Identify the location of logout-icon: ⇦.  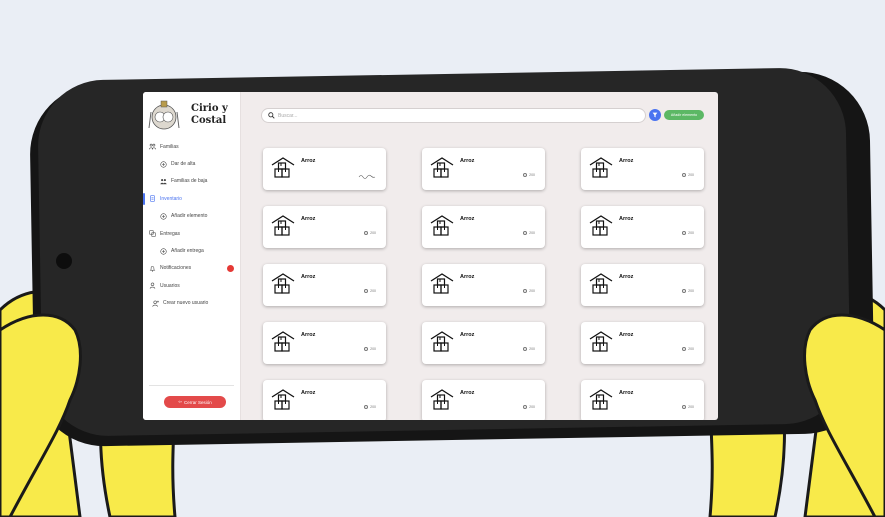
(180, 401).